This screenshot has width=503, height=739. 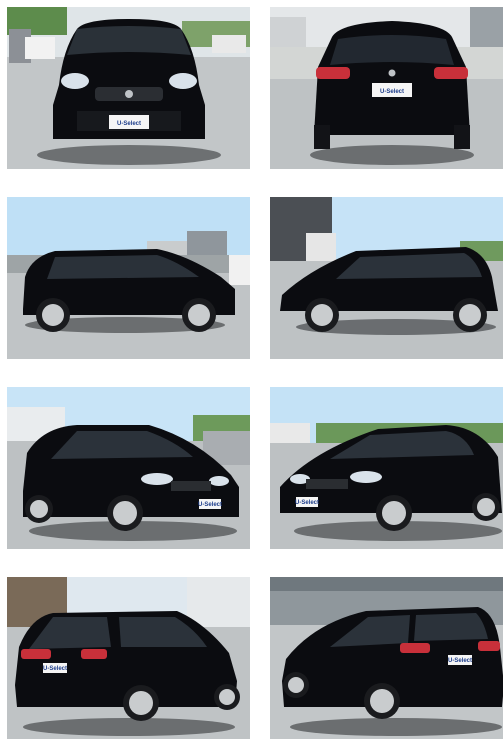 I want to click on side-right-view-image, so click(x=386, y=278).